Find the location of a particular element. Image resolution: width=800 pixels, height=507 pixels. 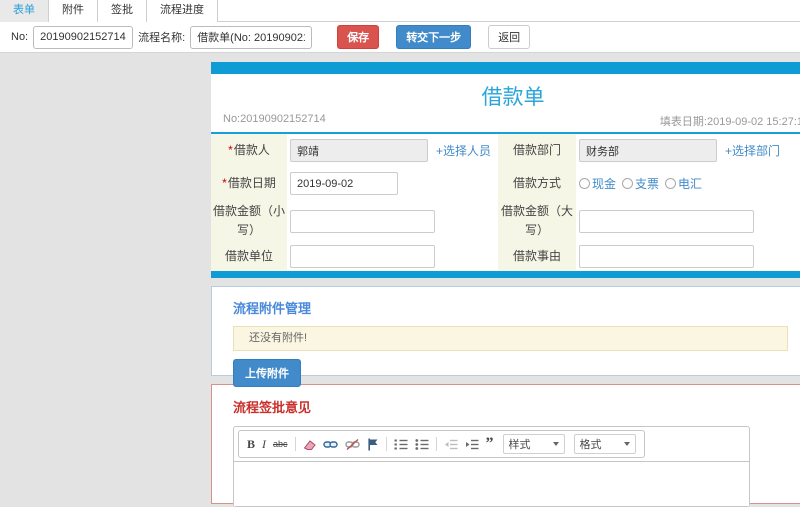

save-button: 保存 is located at coordinates (358, 37).